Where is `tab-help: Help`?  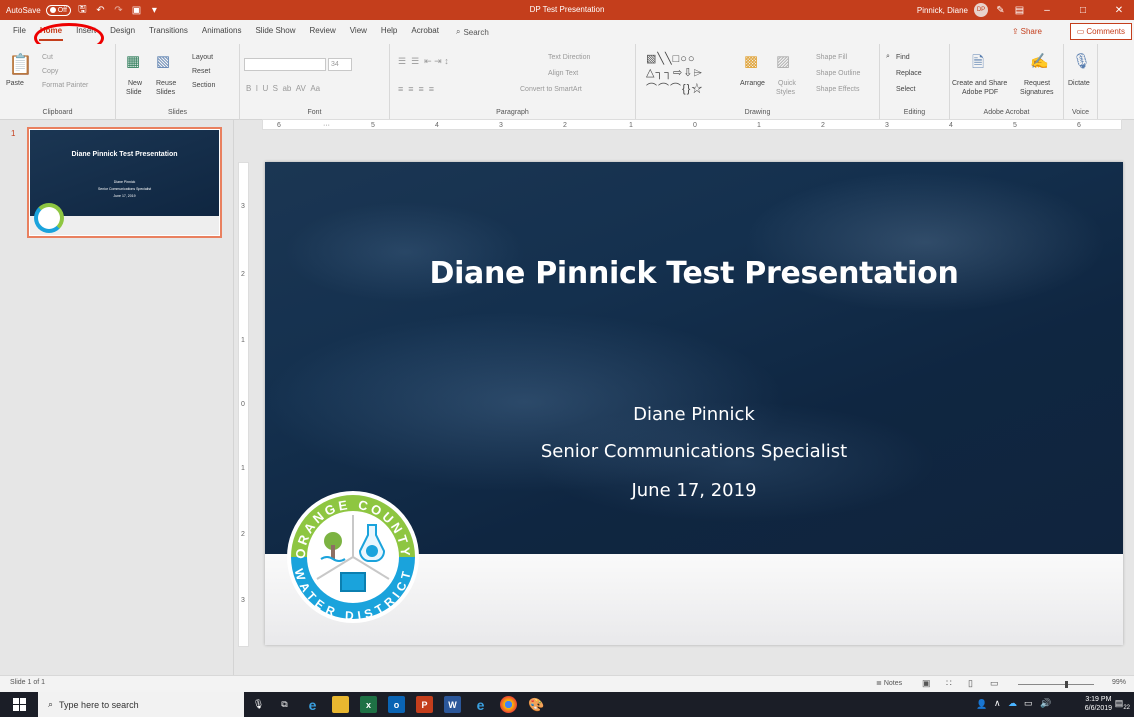
tab-help: Help is located at coordinates (389, 32).